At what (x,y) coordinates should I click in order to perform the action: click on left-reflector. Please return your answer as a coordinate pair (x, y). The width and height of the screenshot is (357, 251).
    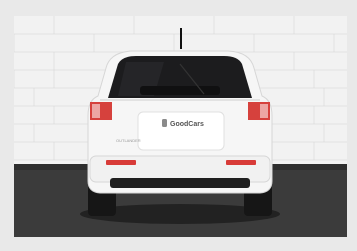
    Looking at the image, I should click on (121, 162).